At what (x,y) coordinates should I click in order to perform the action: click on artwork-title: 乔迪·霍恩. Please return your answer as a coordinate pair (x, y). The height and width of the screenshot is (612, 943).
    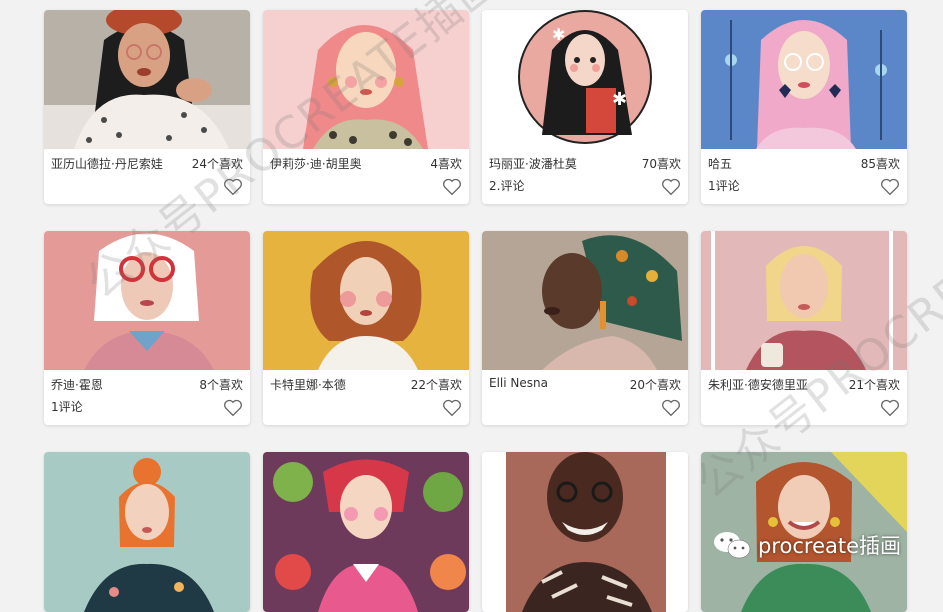
    Looking at the image, I should click on (77, 384).